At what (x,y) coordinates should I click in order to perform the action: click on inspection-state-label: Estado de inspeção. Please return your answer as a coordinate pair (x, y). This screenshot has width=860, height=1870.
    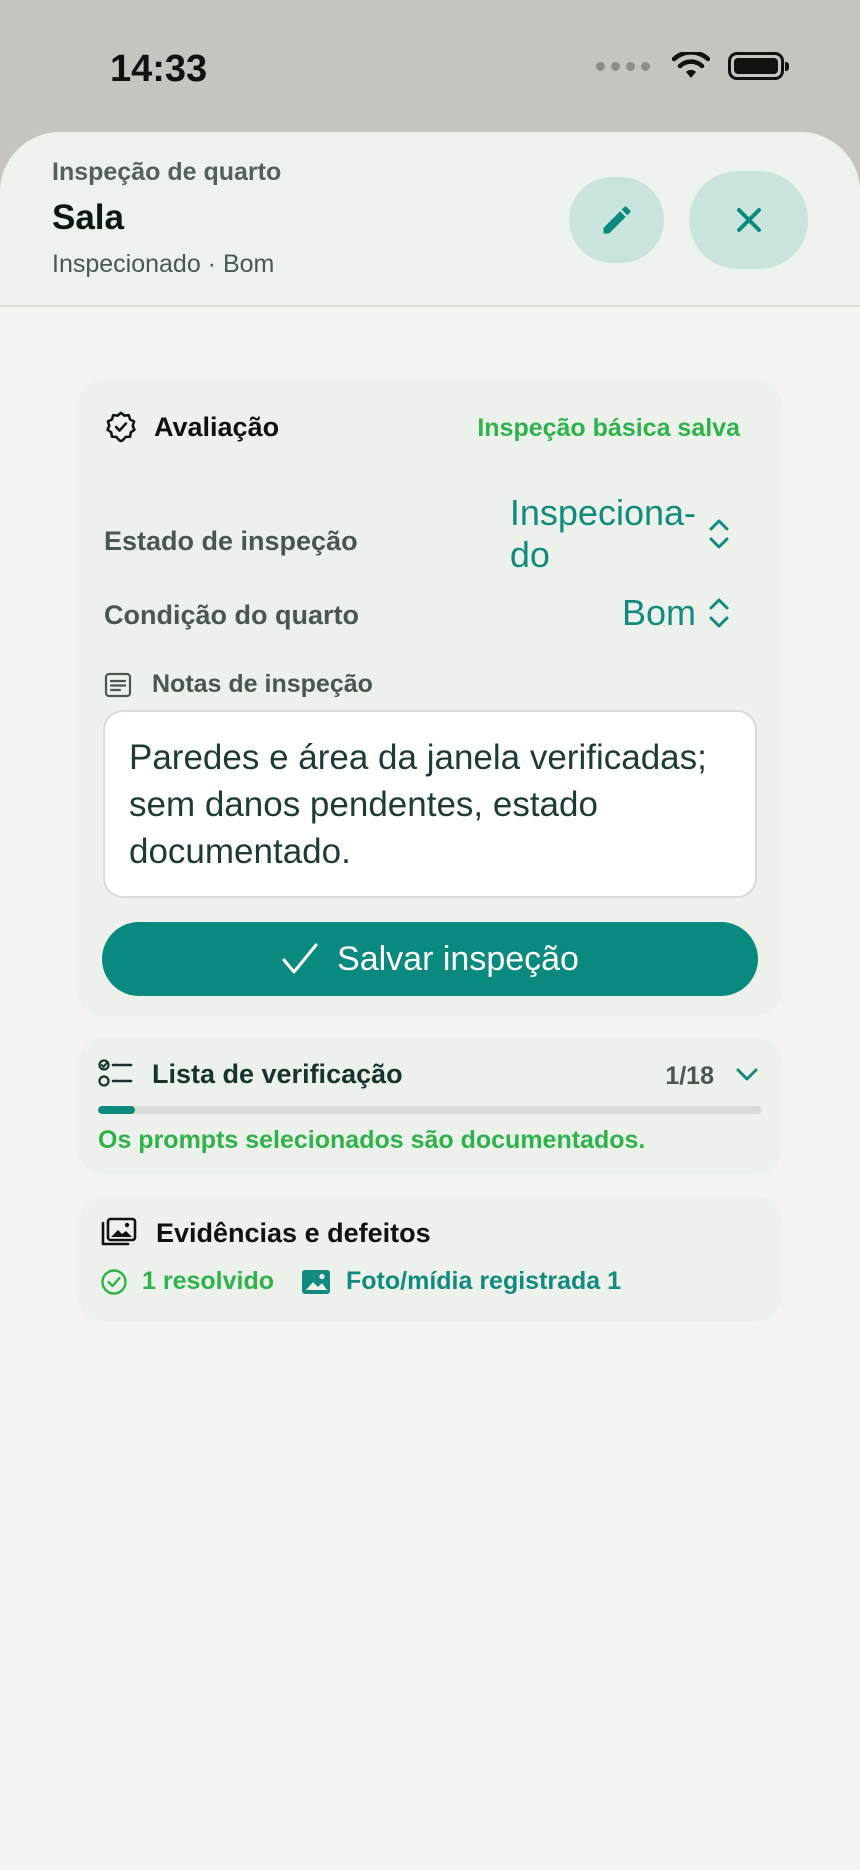
    Looking at the image, I should click on (231, 541).